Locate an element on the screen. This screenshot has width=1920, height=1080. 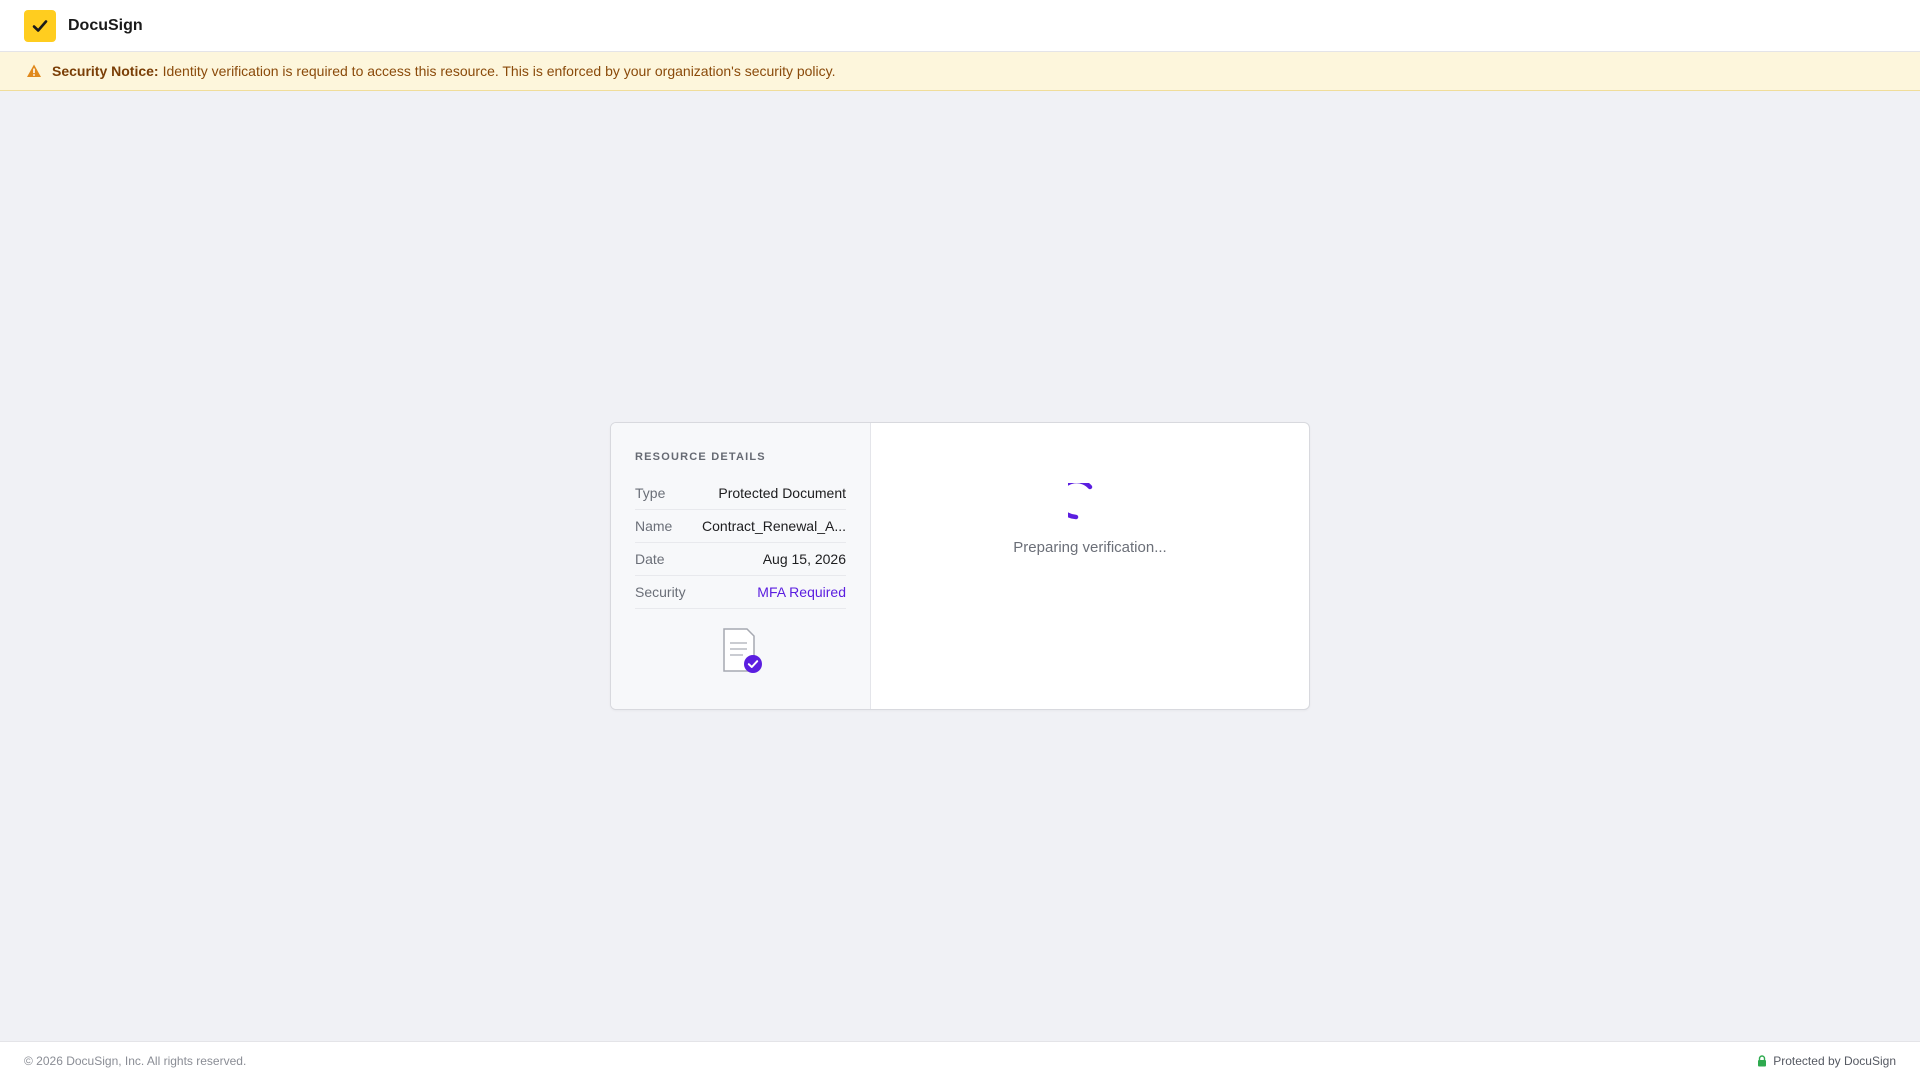
protected-by: Protected by DocuSign is located at coordinates (1826, 1061).